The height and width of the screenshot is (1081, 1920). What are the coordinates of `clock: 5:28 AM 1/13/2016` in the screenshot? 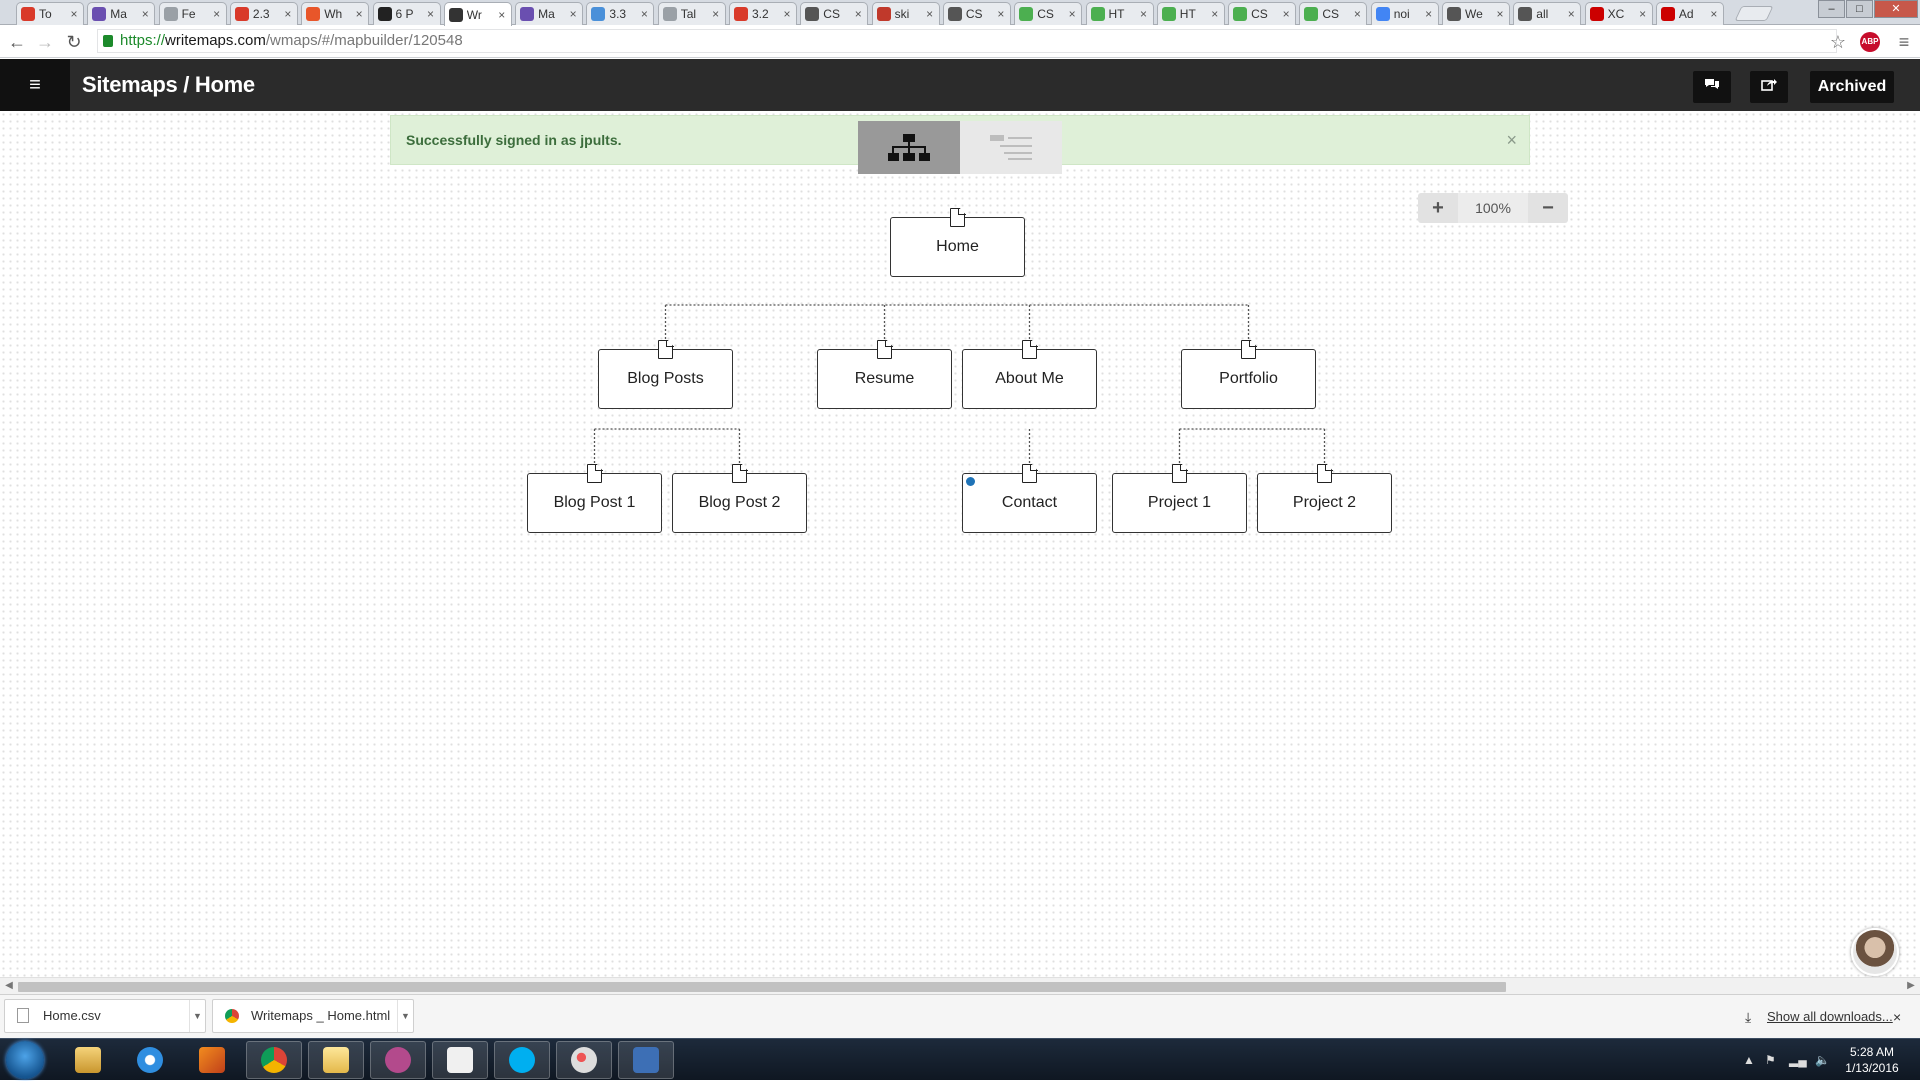 It's located at (1872, 1060).